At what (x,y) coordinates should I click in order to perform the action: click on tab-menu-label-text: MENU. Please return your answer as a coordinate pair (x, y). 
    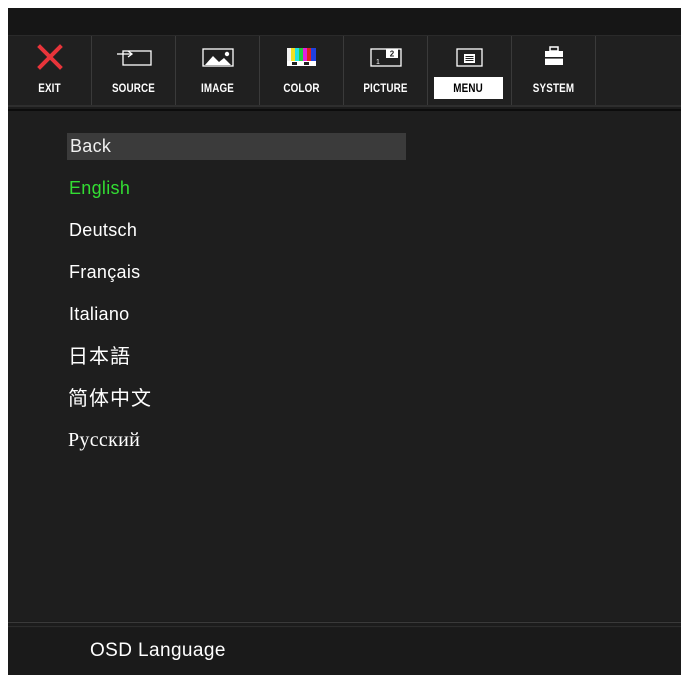
    Looking at the image, I should click on (468, 88).